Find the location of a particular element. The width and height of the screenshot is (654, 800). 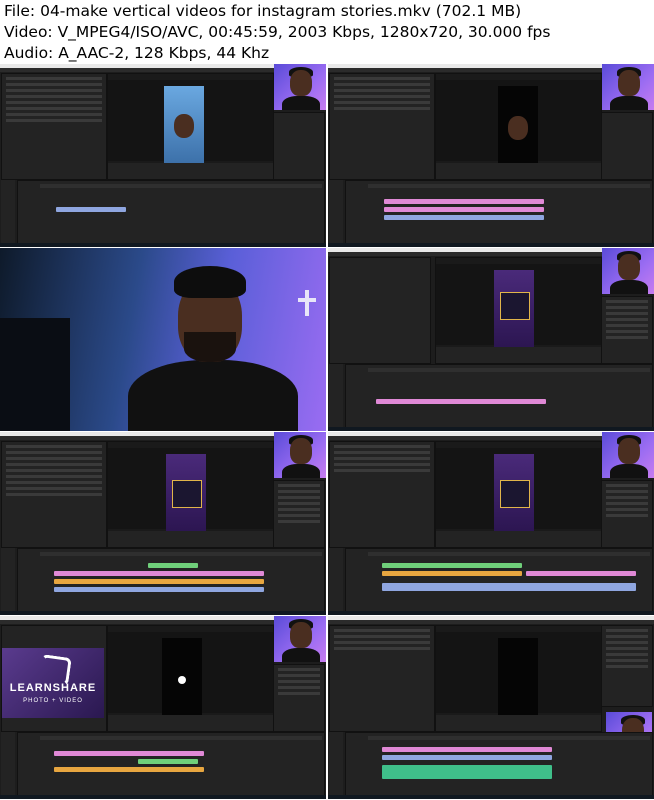

presenter-face is located at coordinates (184, 126).